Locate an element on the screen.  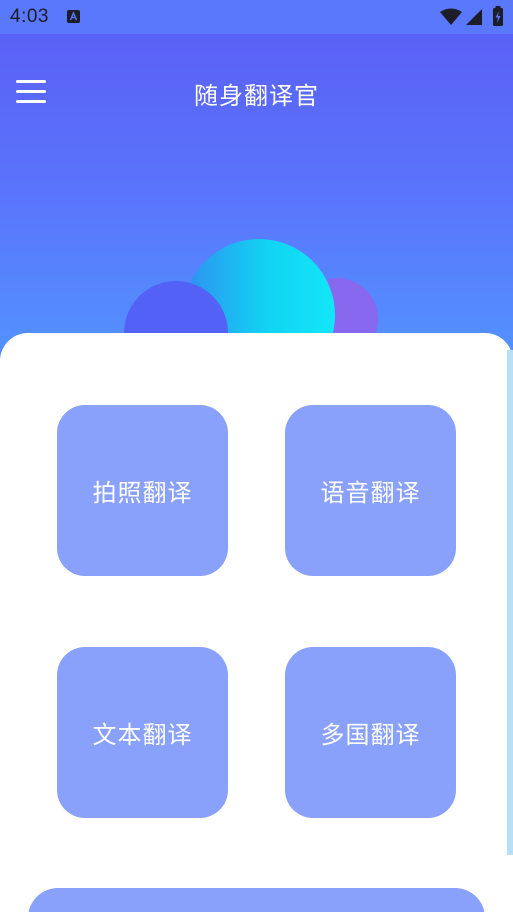
photo-translate-button: 拍照翻译 is located at coordinates (142, 490).